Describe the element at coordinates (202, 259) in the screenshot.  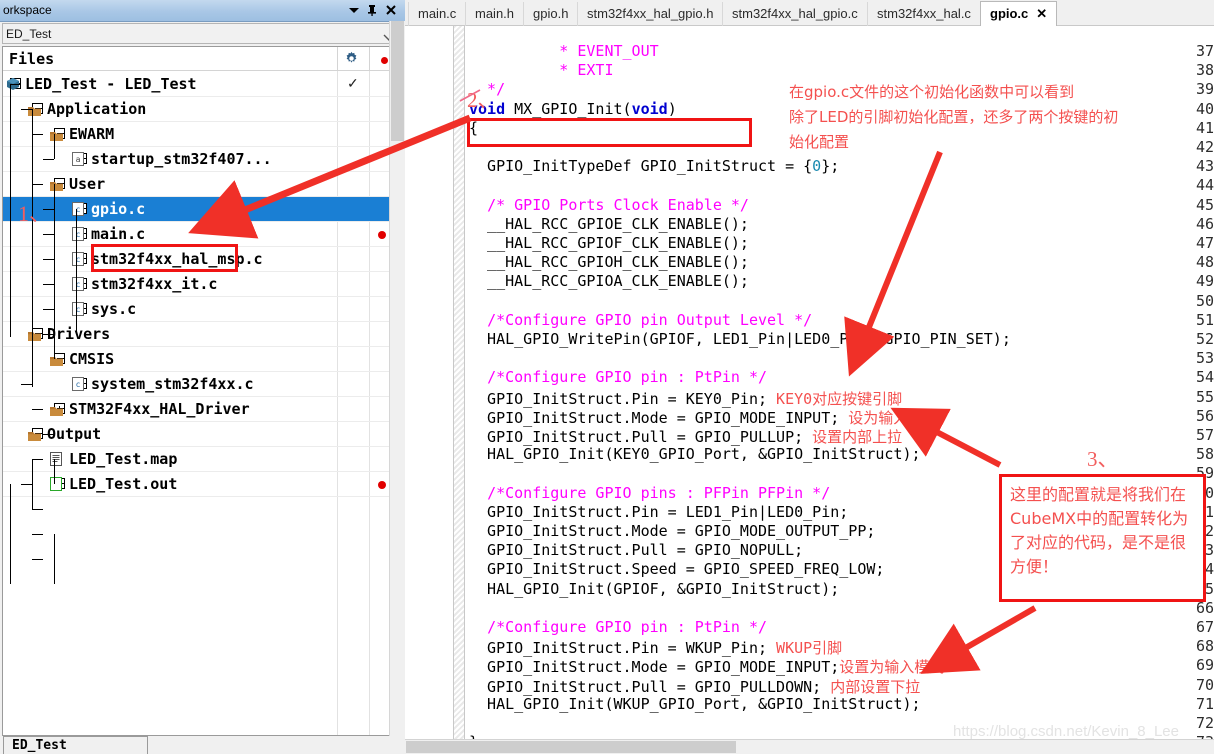
I see `tree-row: c stm32f4xx_hal_msp.c` at that location.